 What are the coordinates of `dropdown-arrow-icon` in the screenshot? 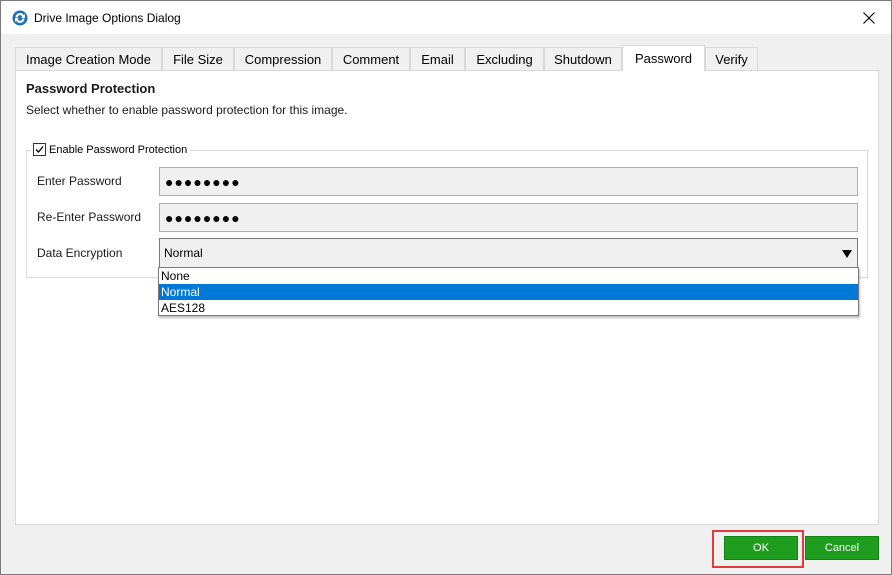 It's located at (847, 254).